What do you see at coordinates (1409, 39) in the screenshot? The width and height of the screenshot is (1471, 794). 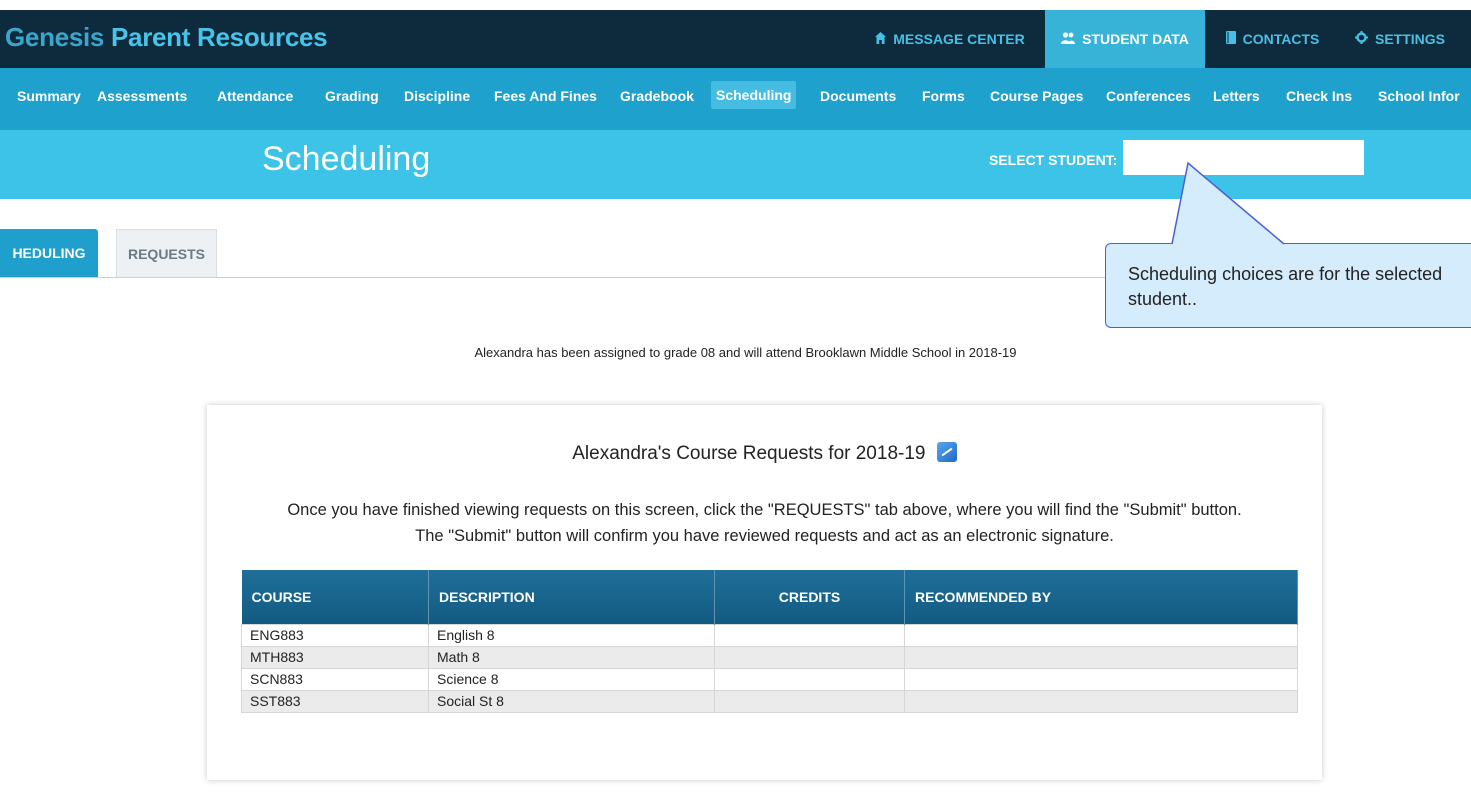 I see `nav-label: SETTINGS` at bounding box center [1409, 39].